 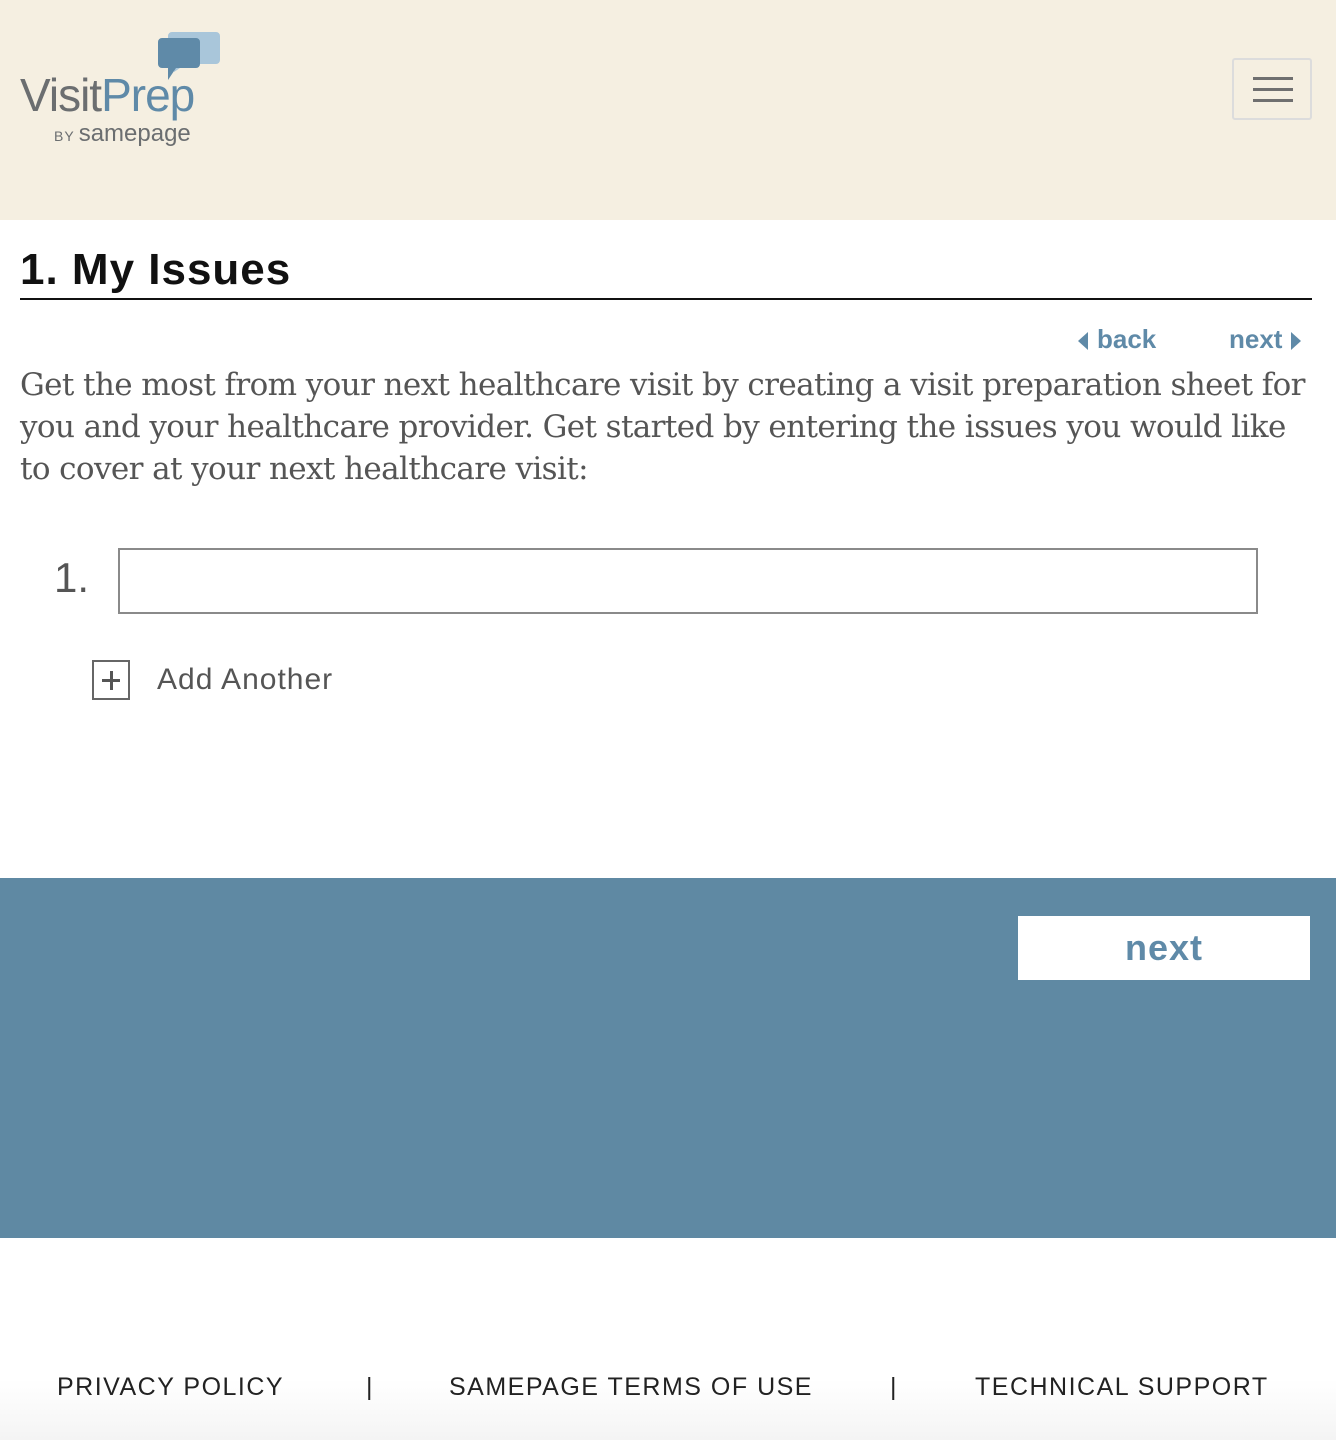 What do you see at coordinates (111, 680) in the screenshot?
I see `plus-icon` at bounding box center [111, 680].